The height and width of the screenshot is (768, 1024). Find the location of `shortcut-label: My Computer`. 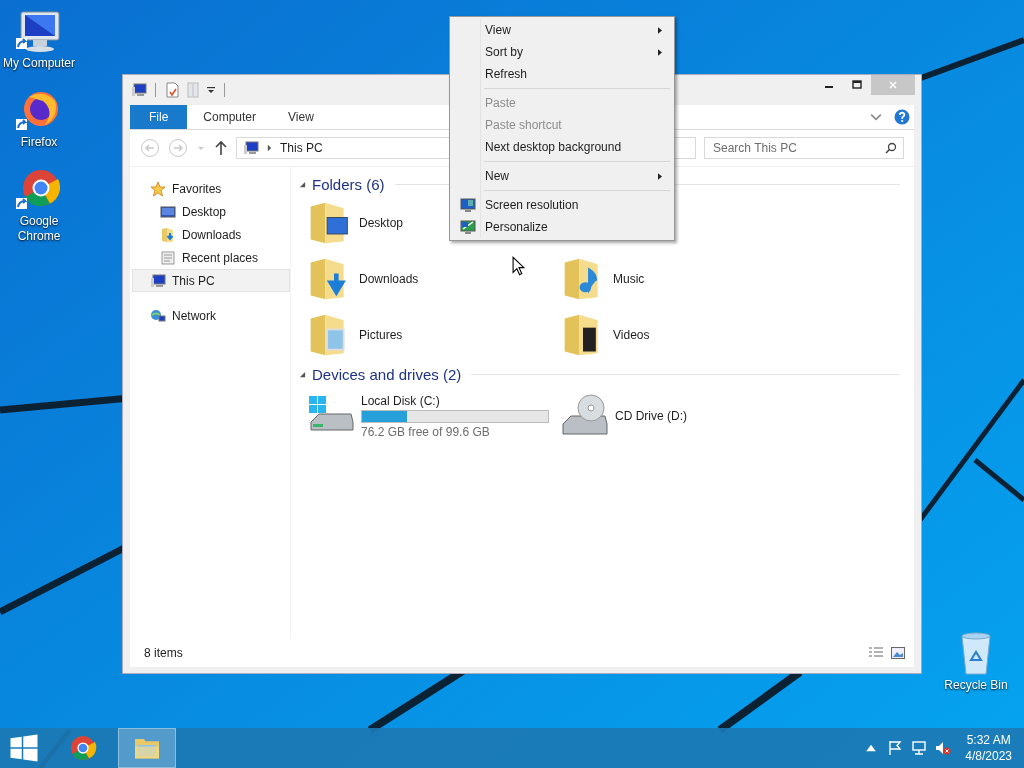

shortcut-label: My Computer is located at coordinates (39, 63).